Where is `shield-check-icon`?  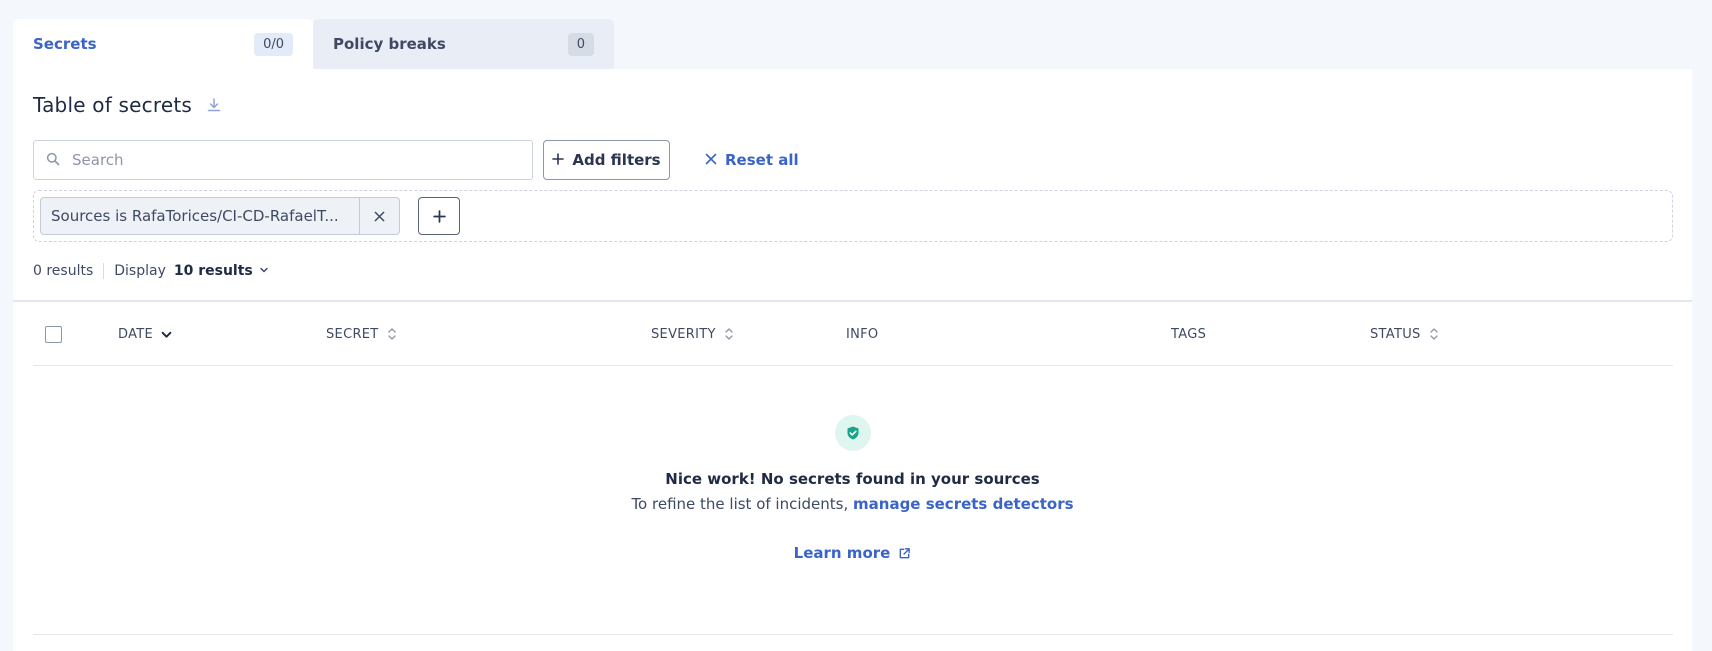
shield-check-icon is located at coordinates (853, 433).